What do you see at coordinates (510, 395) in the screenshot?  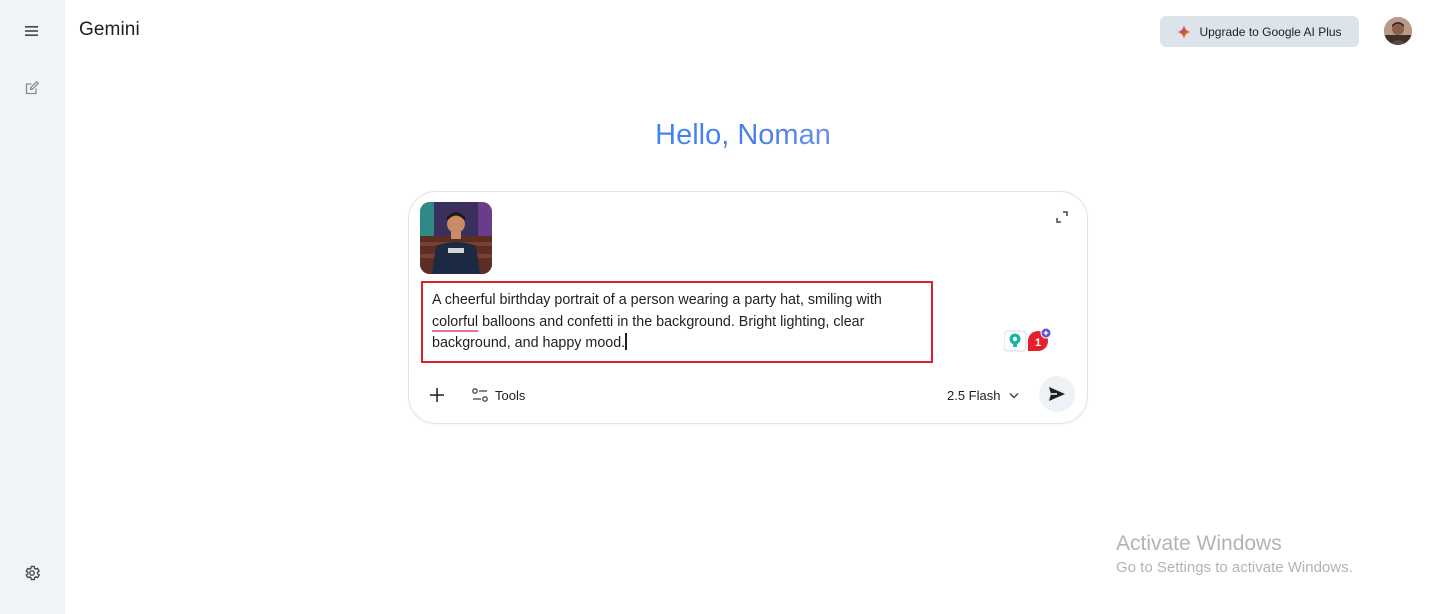 I see `tools-label: Tools` at bounding box center [510, 395].